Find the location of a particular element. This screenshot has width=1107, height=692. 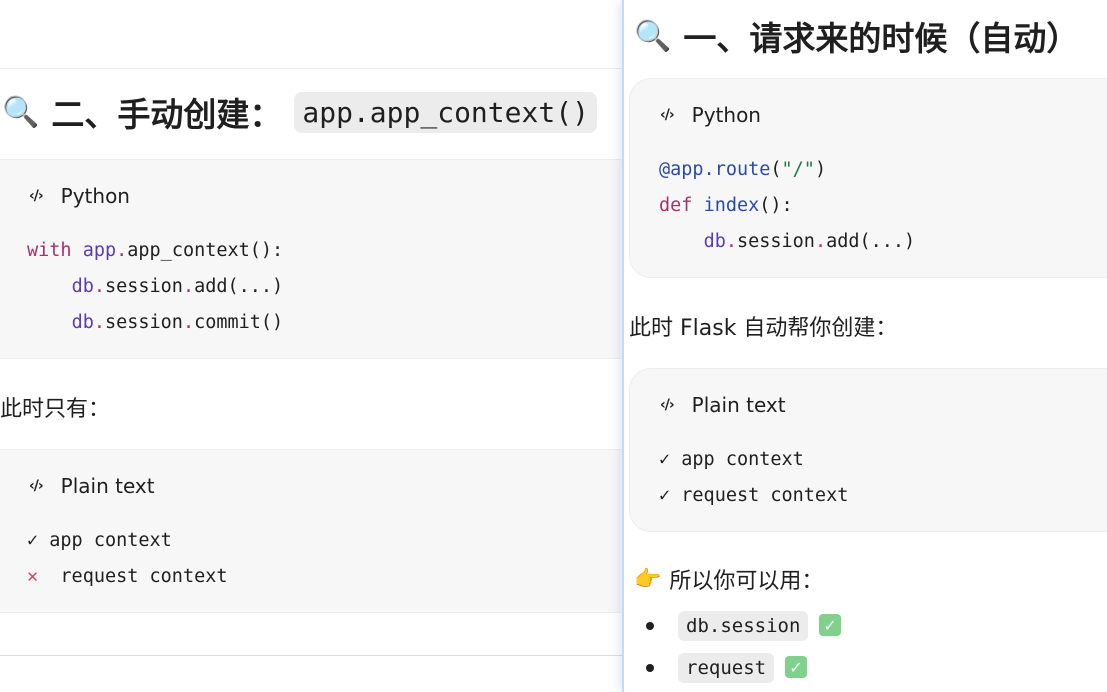

heading-text: 二、手动创建： is located at coordinates (167, 114).